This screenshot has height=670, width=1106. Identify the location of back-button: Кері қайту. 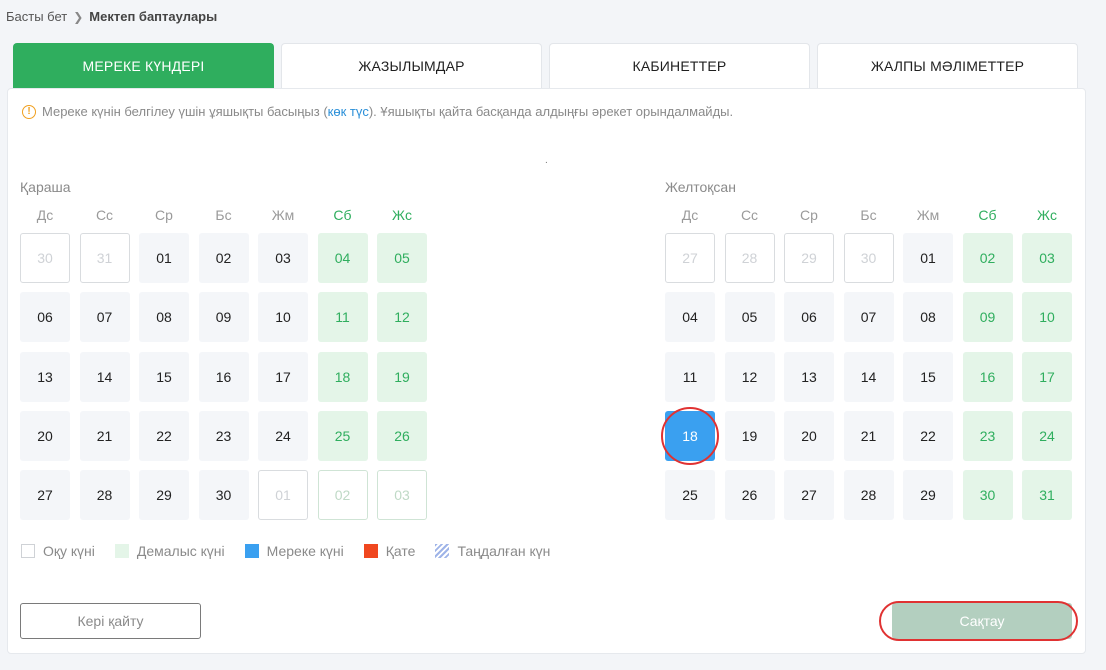
(110, 621).